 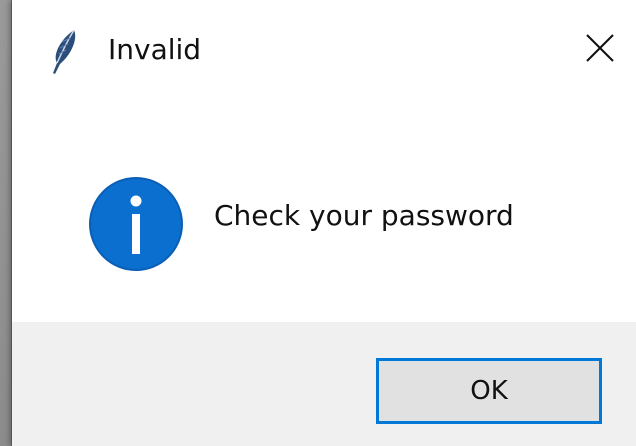 What do you see at coordinates (64, 52) in the screenshot?
I see `feather-icon` at bounding box center [64, 52].